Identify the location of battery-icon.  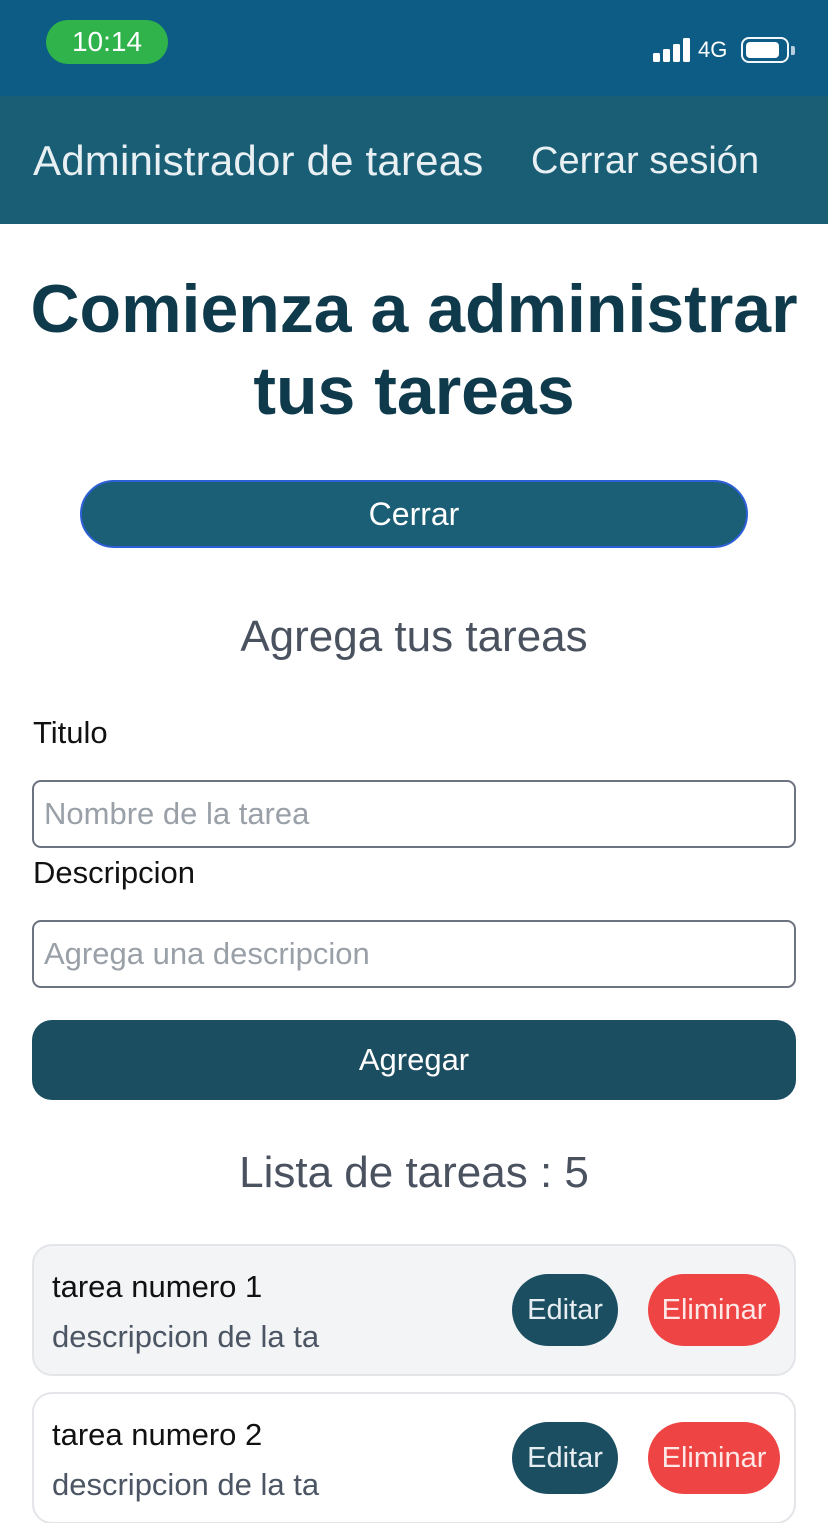
(768, 50).